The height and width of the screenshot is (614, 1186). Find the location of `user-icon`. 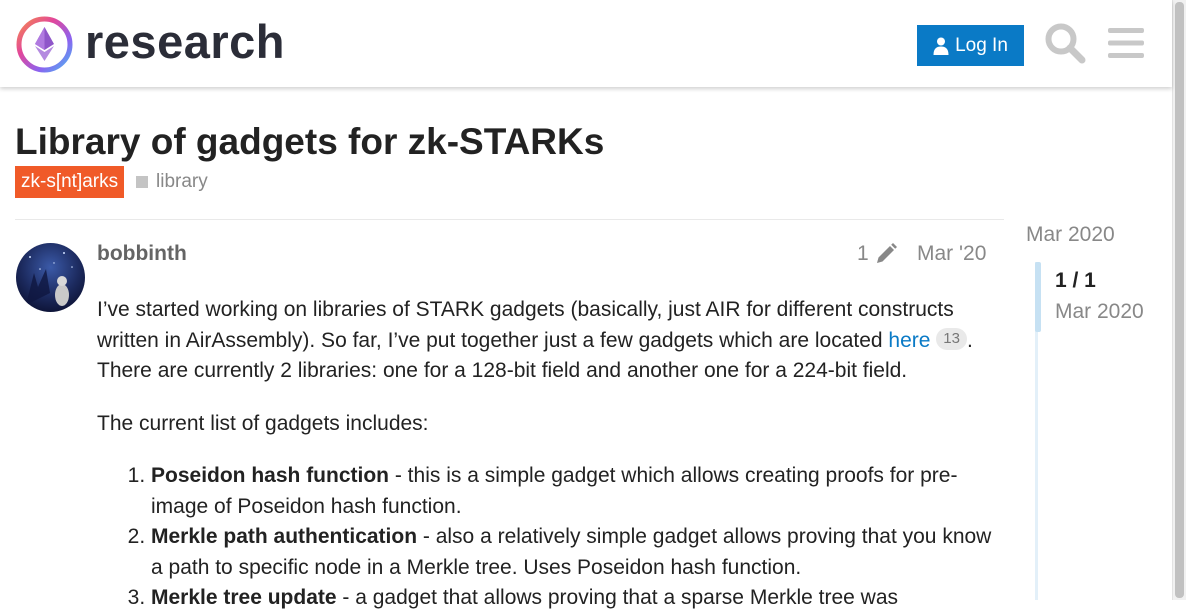

user-icon is located at coordinates (941, 46).